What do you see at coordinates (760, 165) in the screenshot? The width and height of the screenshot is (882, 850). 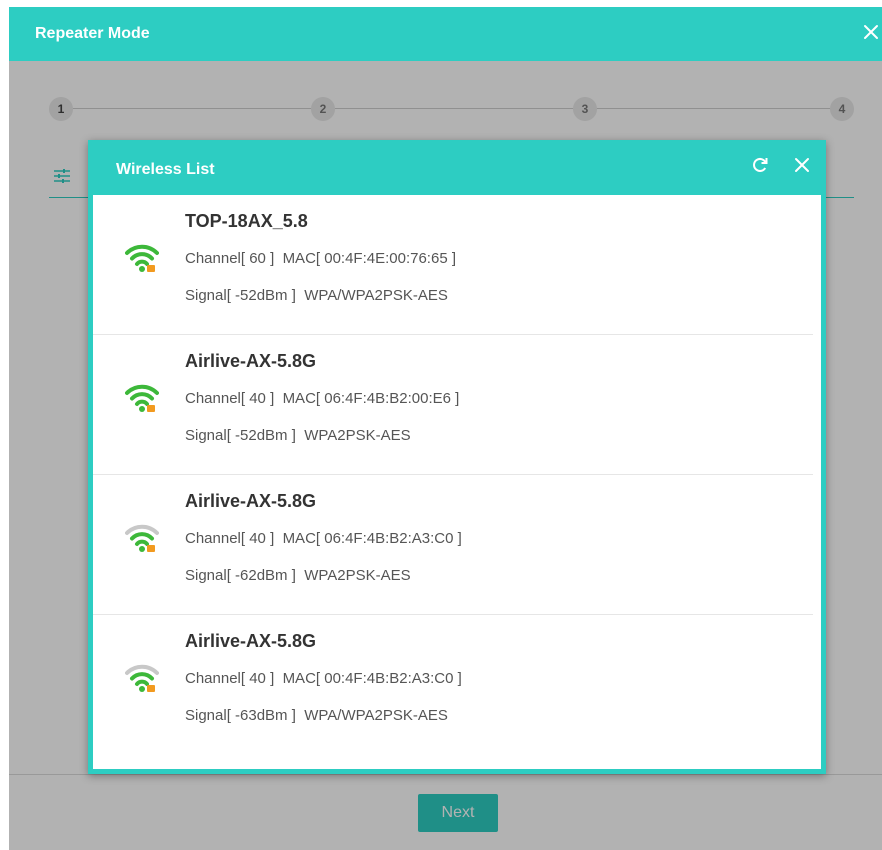 I see `refresh-icon` at bounding box center [760, 165].